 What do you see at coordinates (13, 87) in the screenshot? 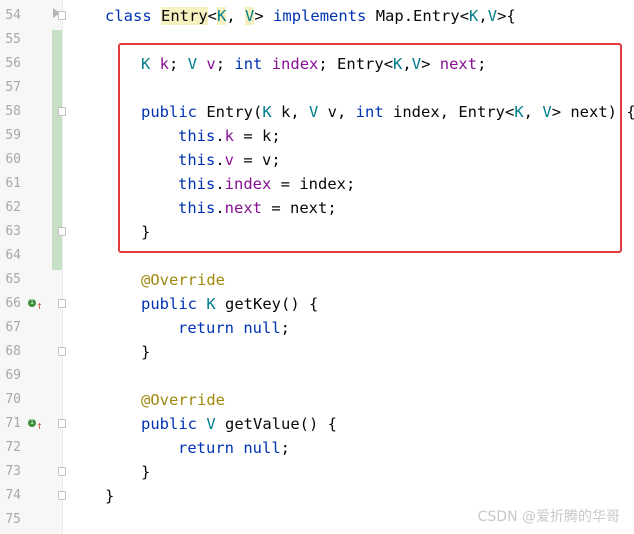
I see `line-number: 57` at bounding box center [13, 87].